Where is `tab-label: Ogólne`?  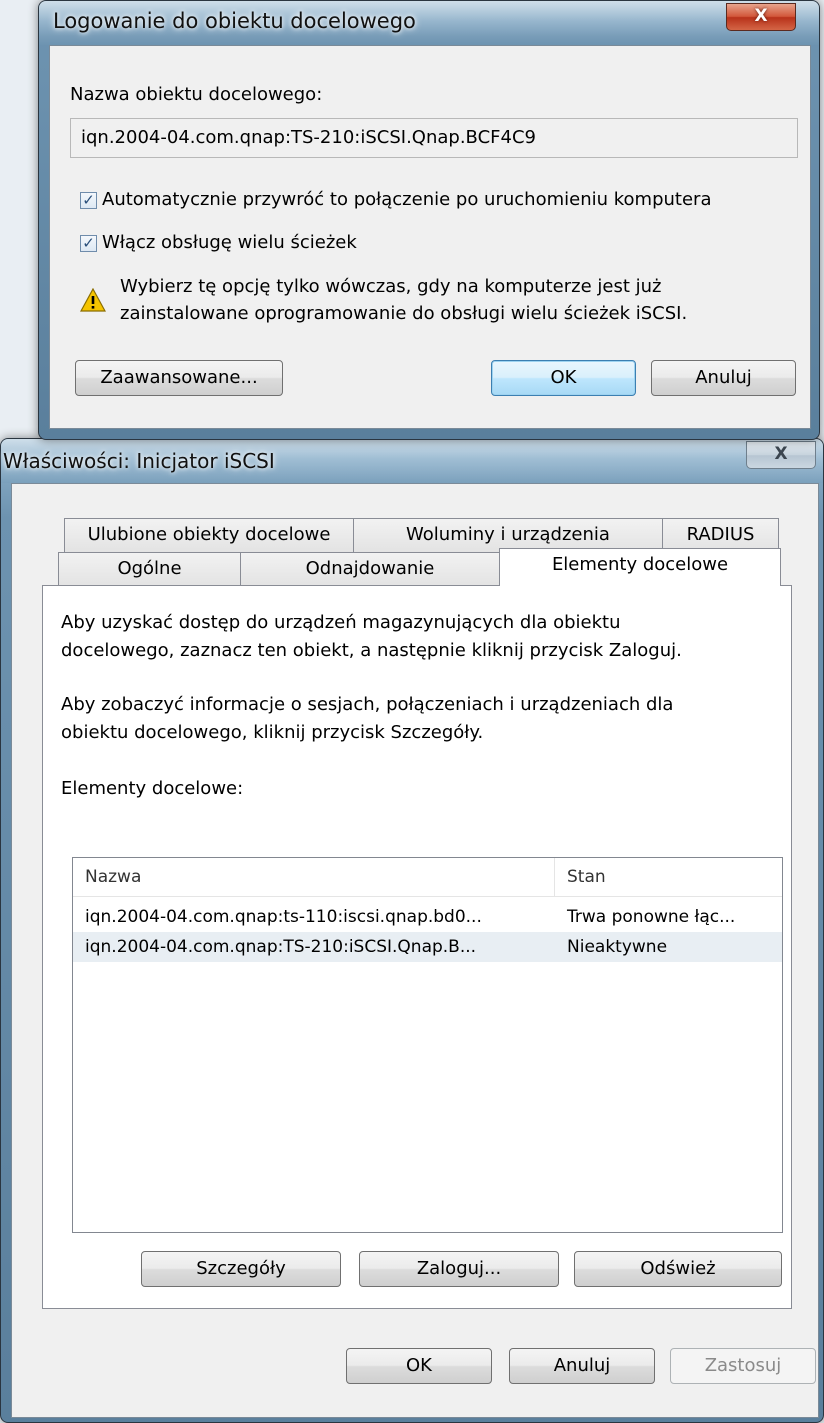
tab-label: Ogólne is located at coordinates (149, 568).